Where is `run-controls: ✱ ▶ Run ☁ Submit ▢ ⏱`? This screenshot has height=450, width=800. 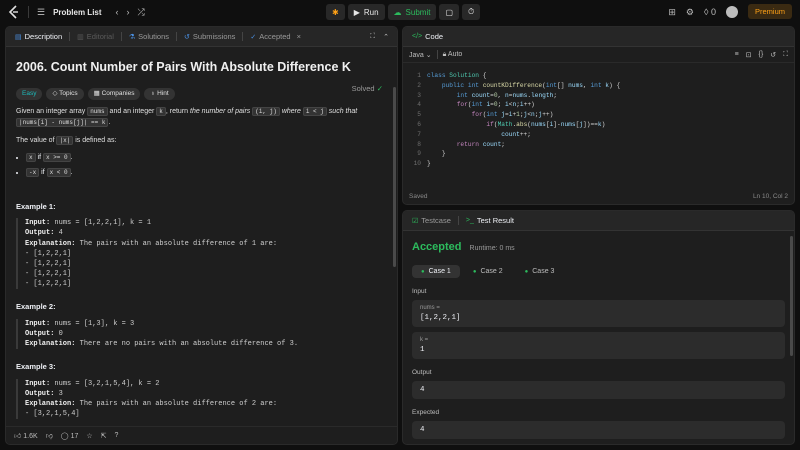 run-controls: ✱ ▶ Run ☁ Submit ▢ ⏱ is located at coordinates (403, 12).